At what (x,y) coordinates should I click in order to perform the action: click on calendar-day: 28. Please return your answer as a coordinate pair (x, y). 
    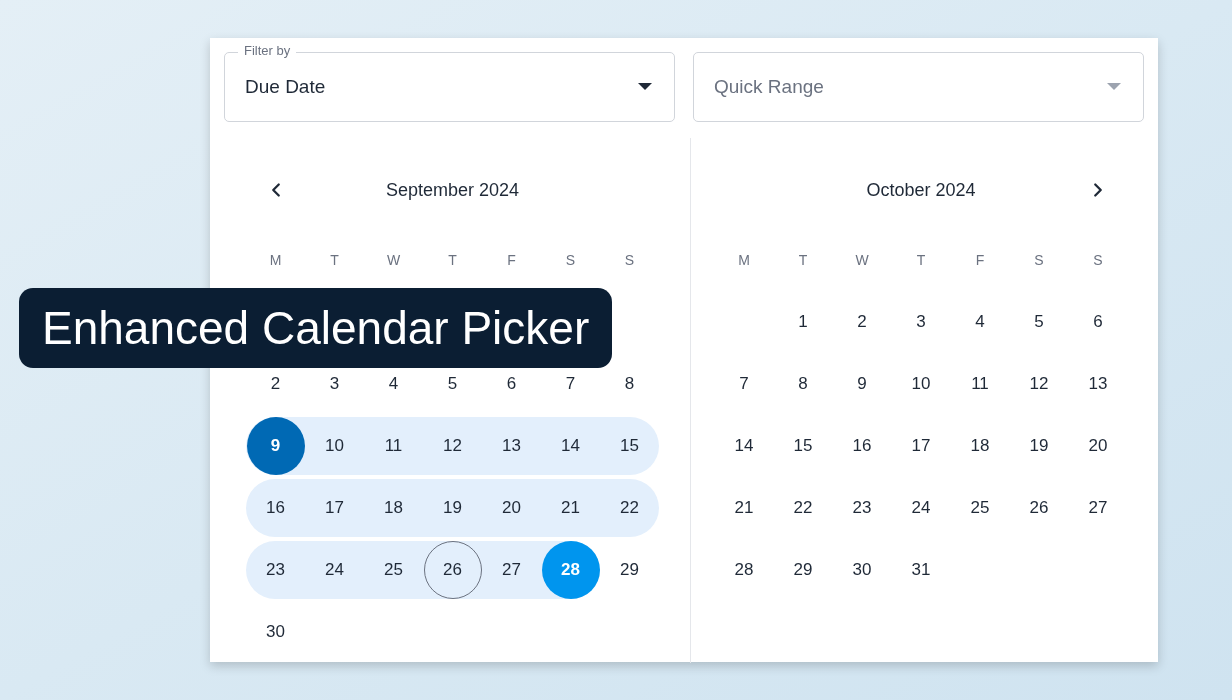
    Looking at the image, I should click on (744, 570).